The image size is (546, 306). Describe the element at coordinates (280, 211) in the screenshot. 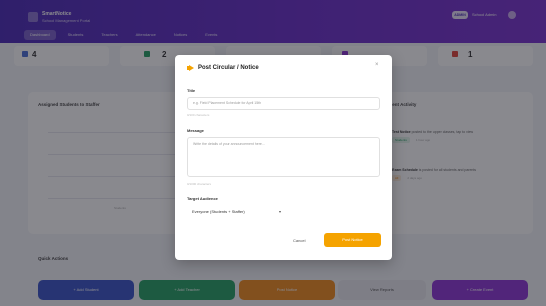

I see `chevron-down-icon: ▾` at that location.